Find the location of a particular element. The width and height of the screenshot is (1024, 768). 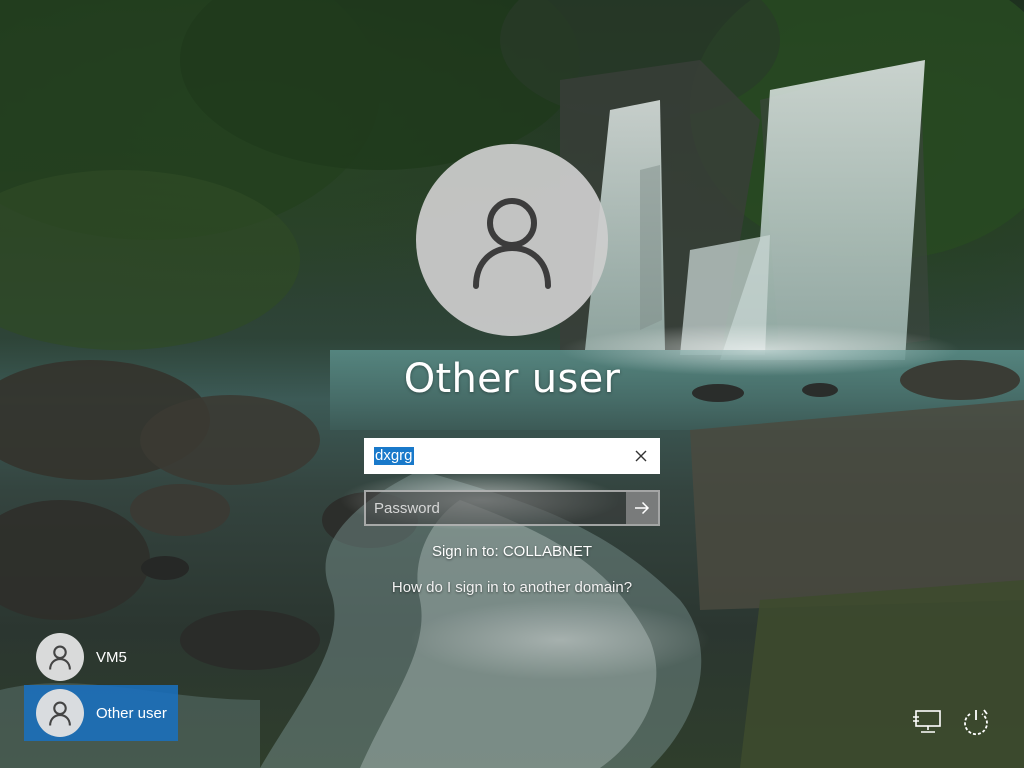

clear-username-button is located at coordinates (641, 456).